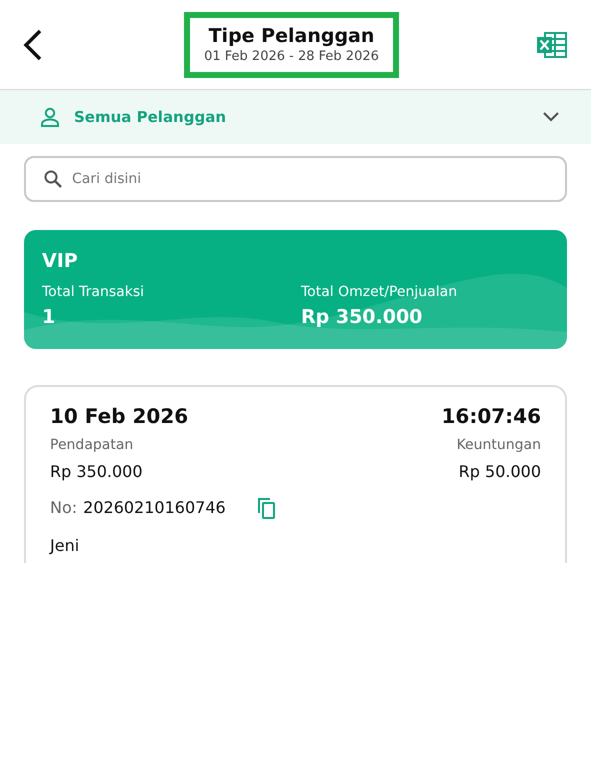  What do you see at coordinates (60, 261) in the screenshot?
I see `customer-type-title: VIP` at bounding box center [60, 261].